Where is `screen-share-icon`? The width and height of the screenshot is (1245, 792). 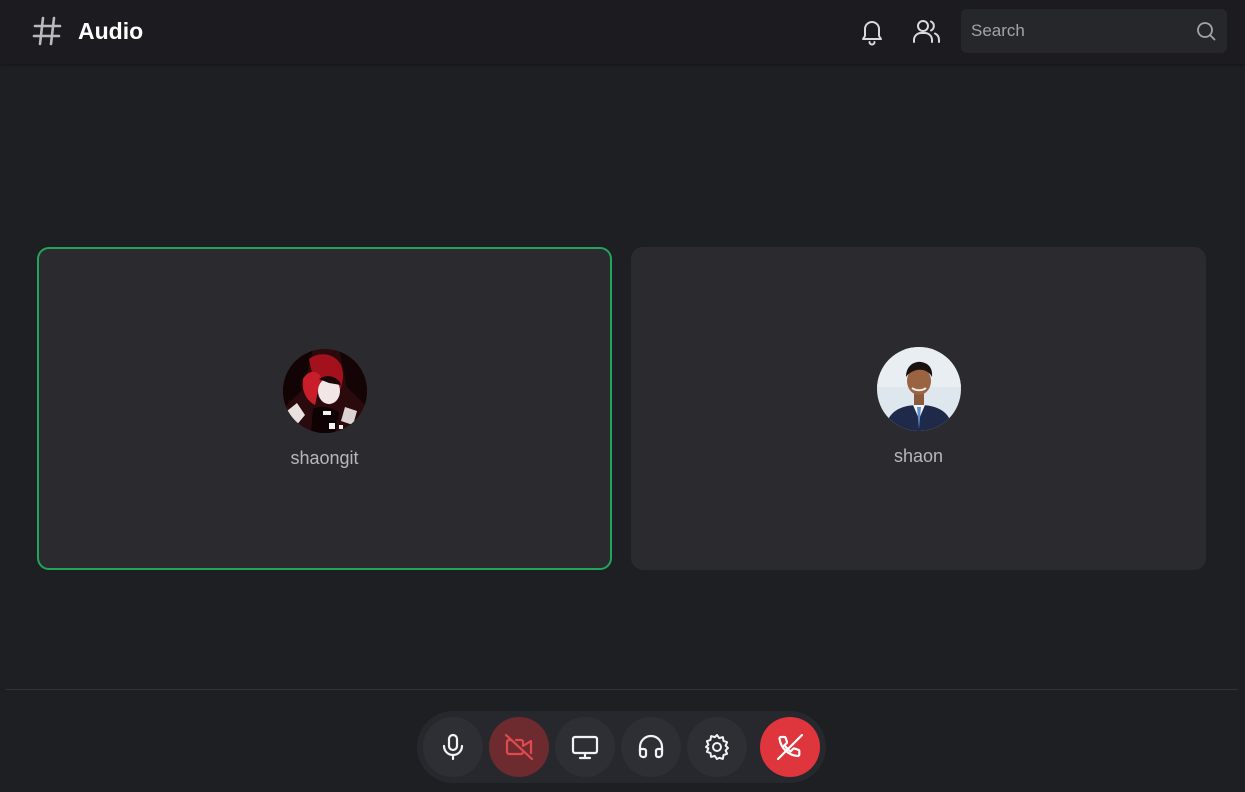
screen-share-icon is located at coordinates (585, 747).